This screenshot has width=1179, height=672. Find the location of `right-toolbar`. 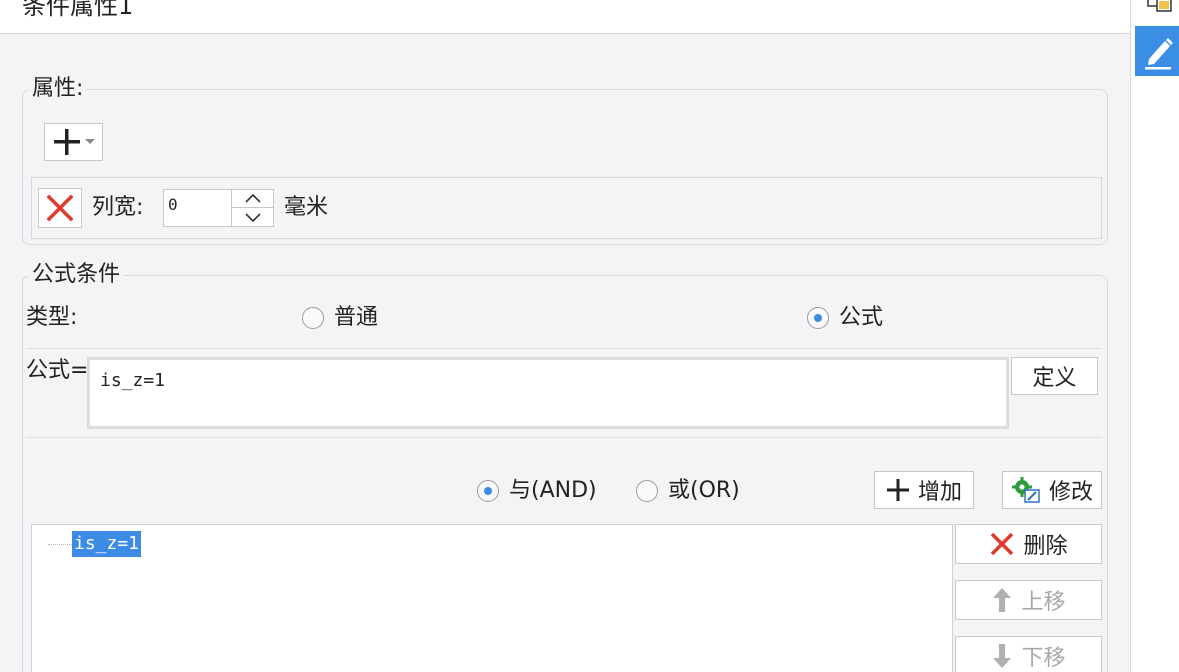

right-toolbar is located at coordinates (1154, 336).